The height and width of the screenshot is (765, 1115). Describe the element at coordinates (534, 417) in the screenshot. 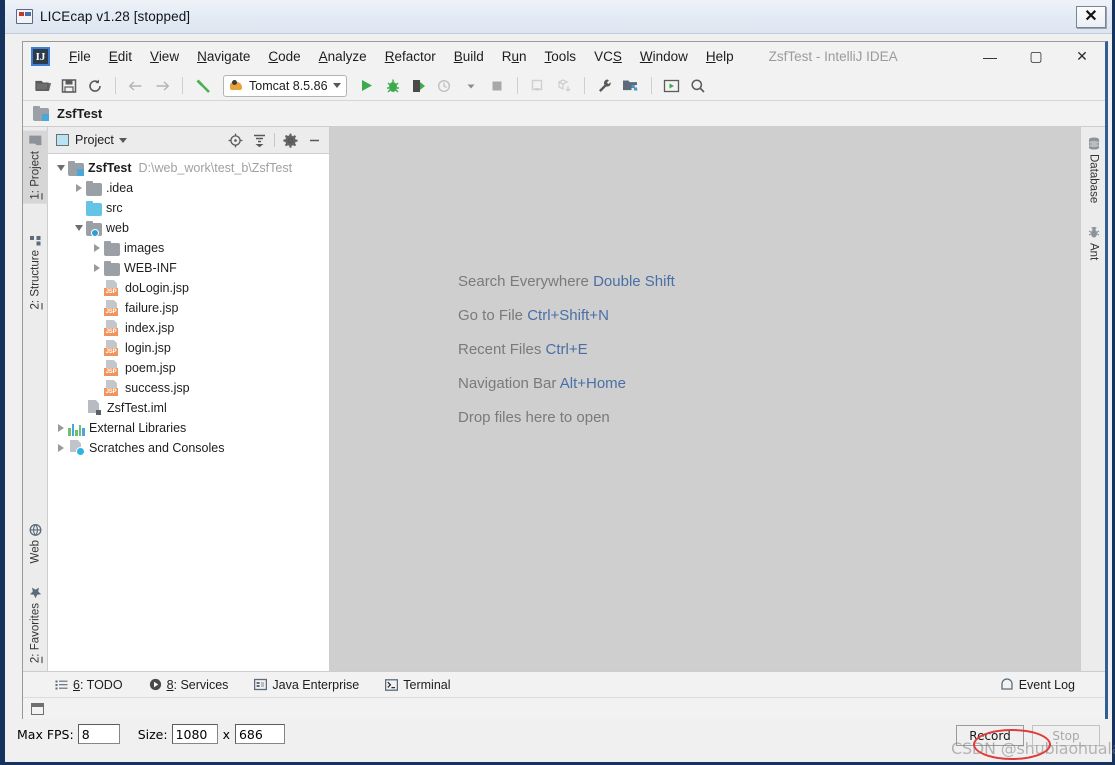

I see `hint-label: Drop files here to open` at that location.